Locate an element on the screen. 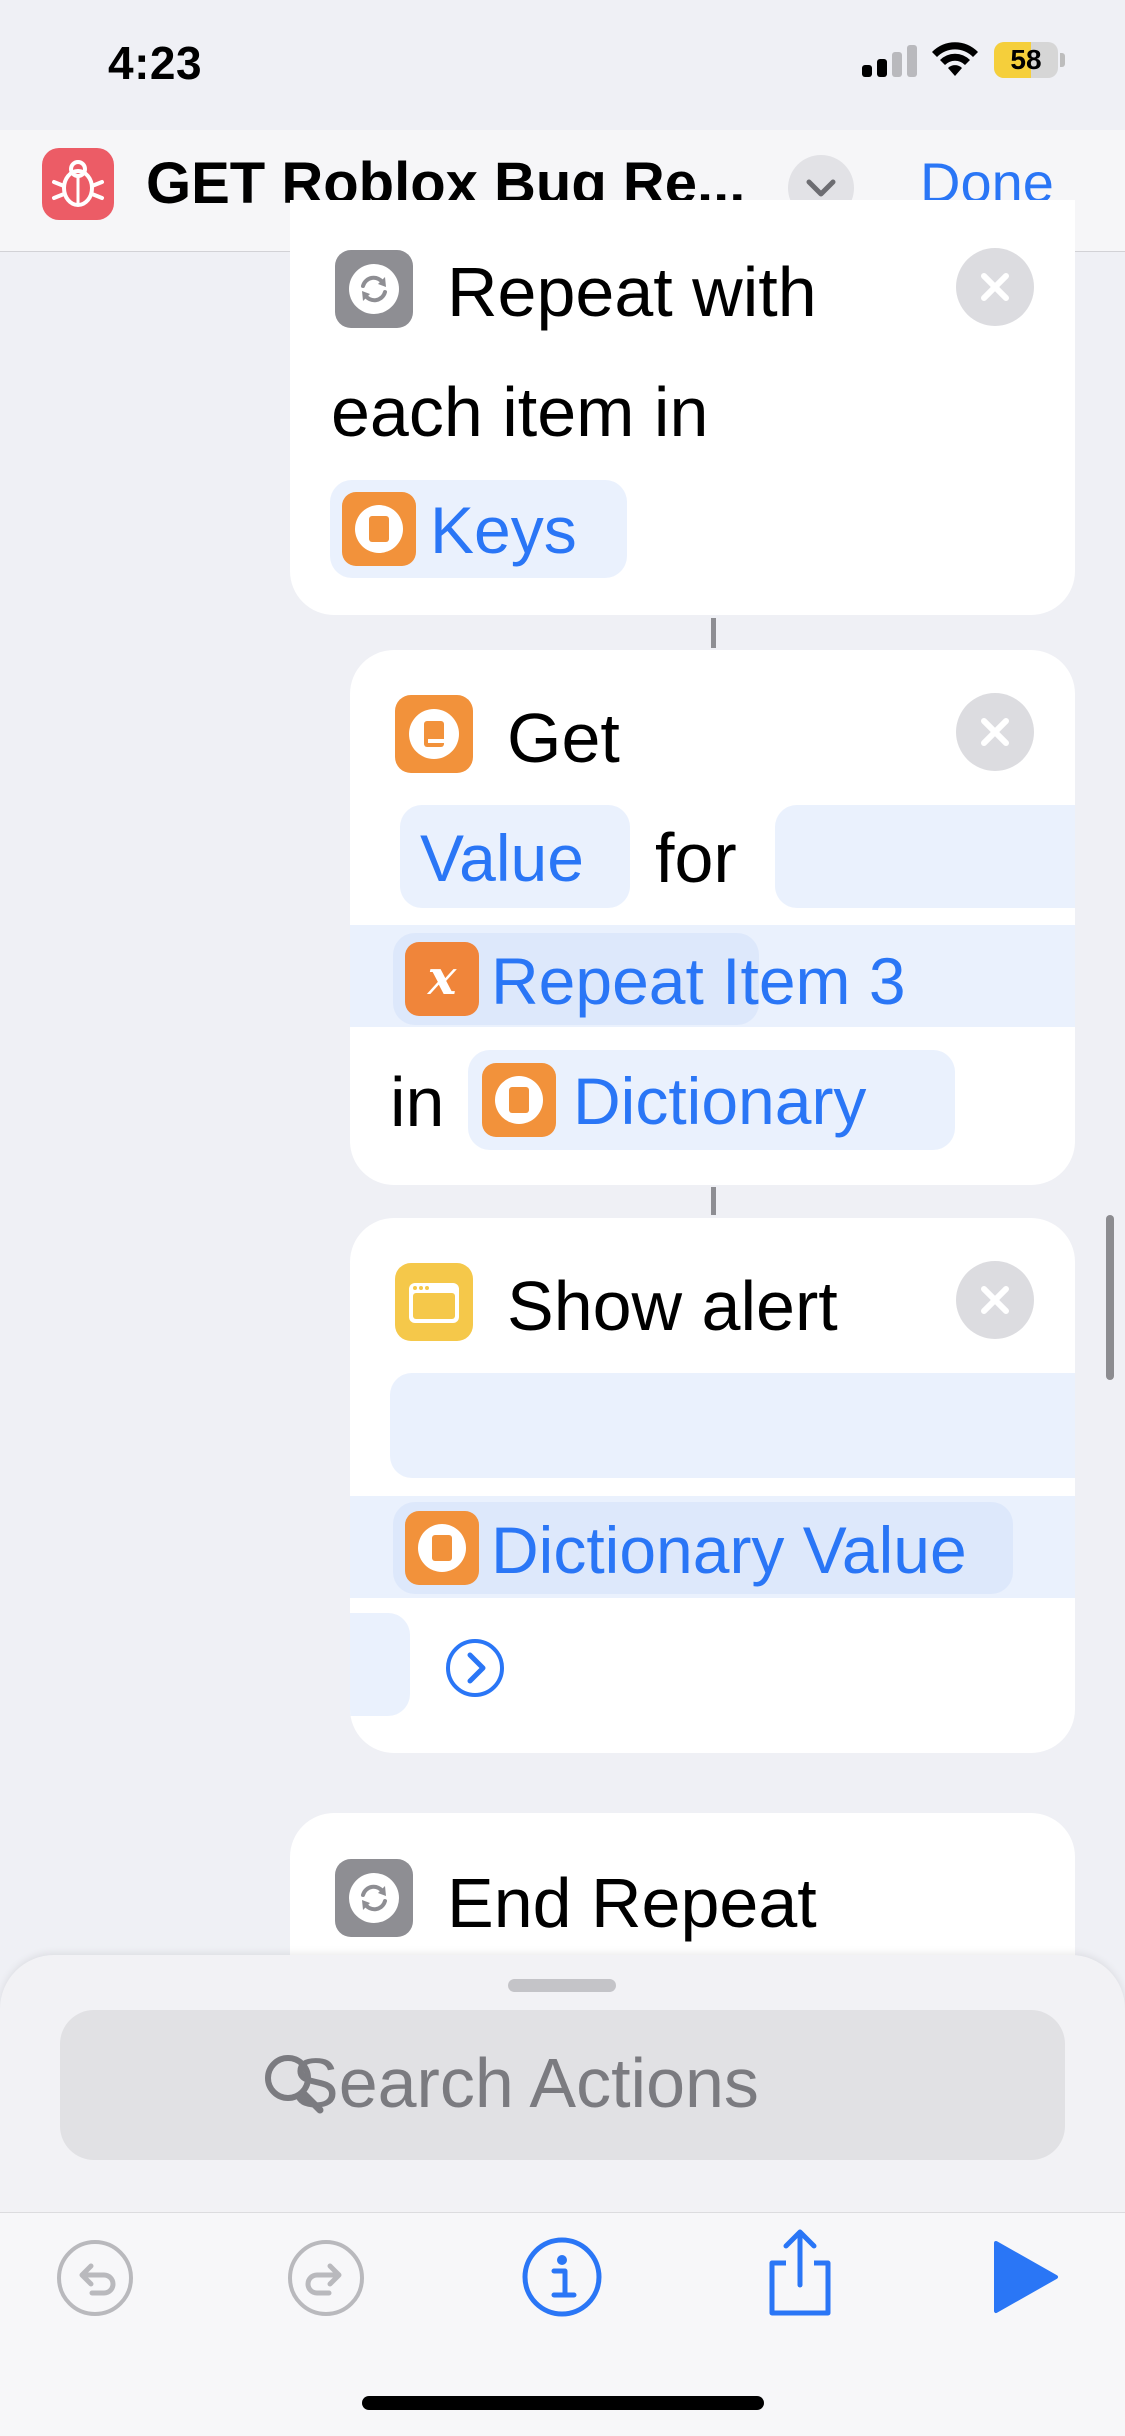 The width and height of the screenshot is (1125, 2436). alert-text-field is located at coordinates (732, 1425).